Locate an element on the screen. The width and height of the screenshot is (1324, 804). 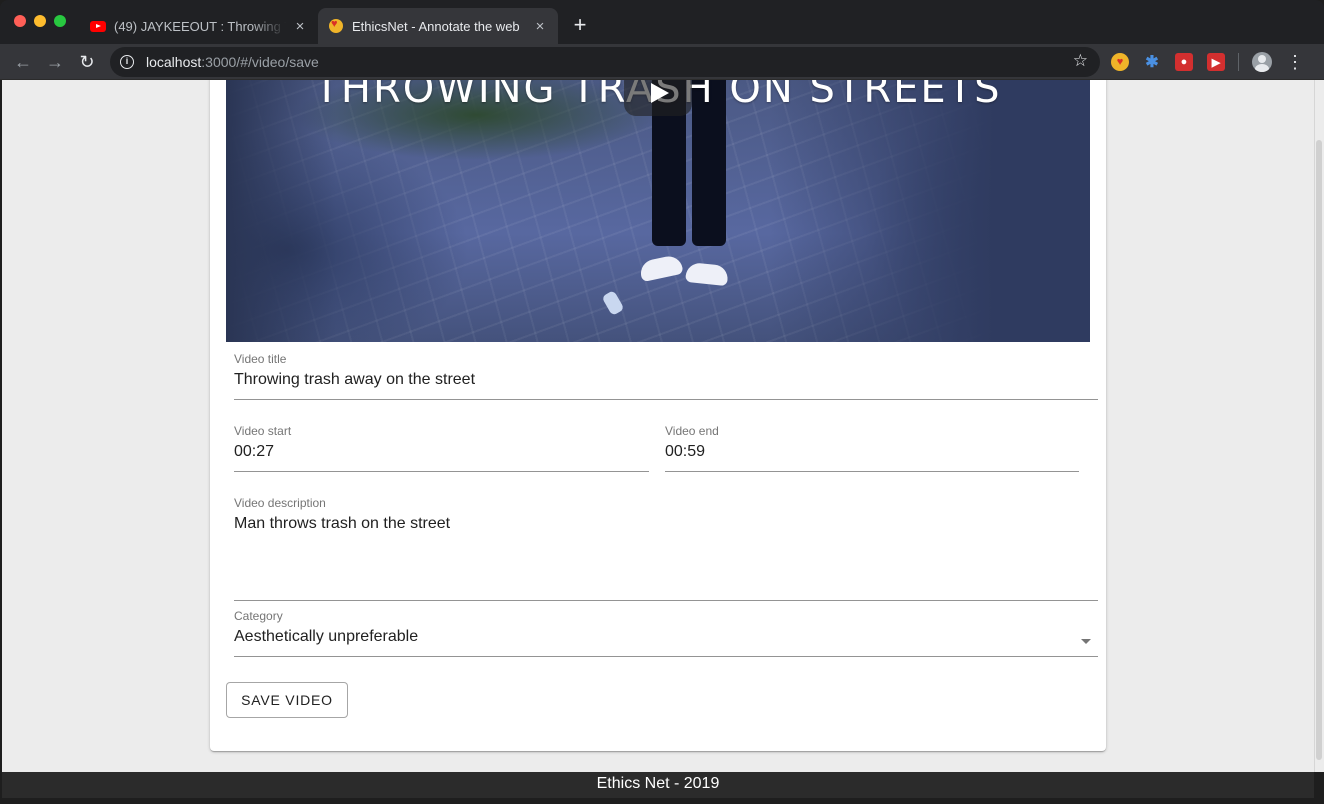
dropdown-arrow-icon is located at coordinates (1086, 641).